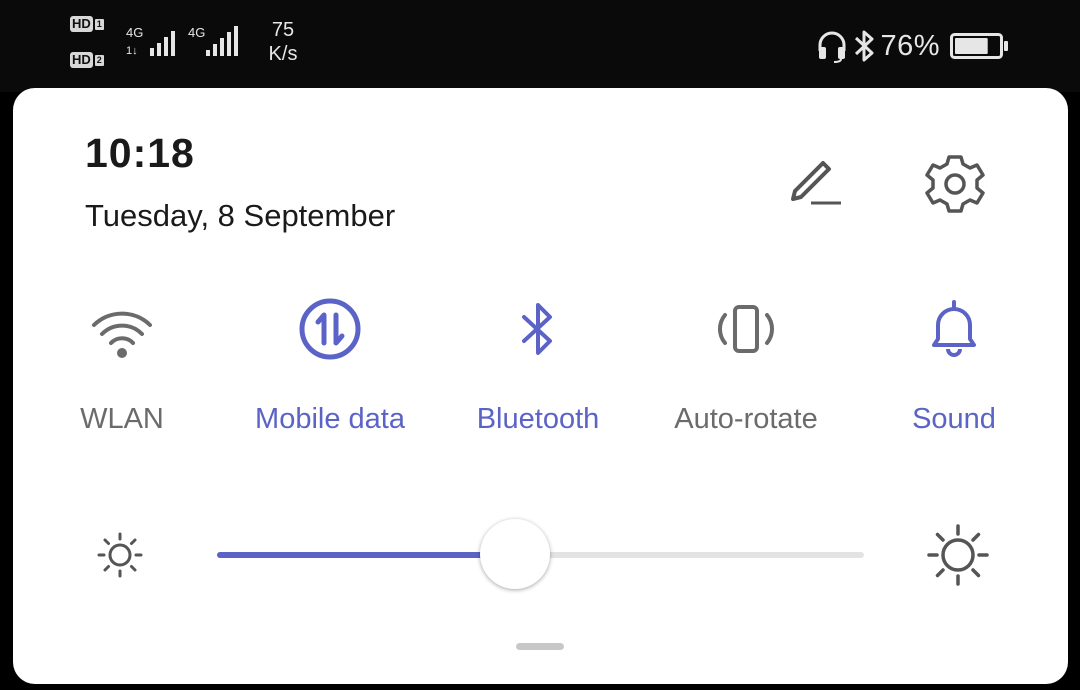  I want to click on brightness-slider, so click(540, 554).